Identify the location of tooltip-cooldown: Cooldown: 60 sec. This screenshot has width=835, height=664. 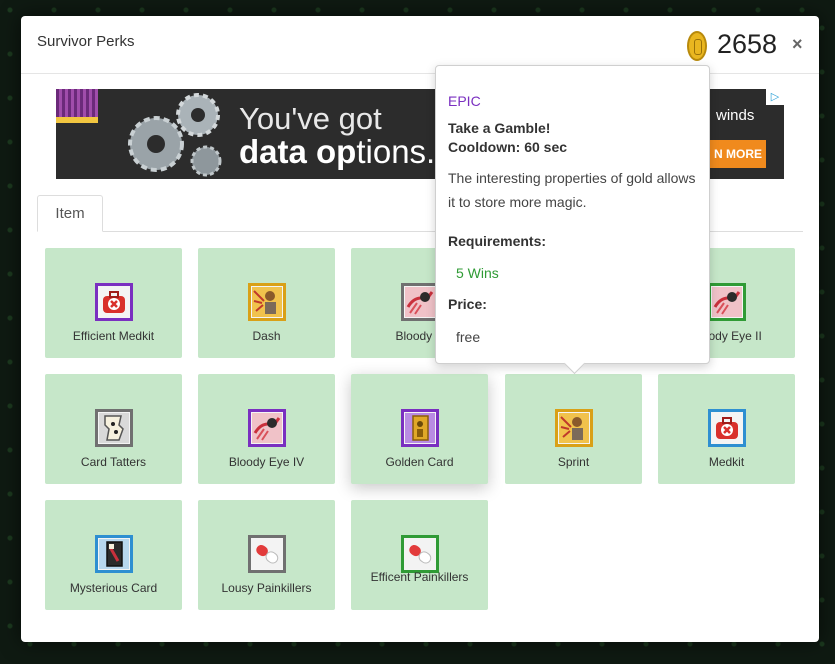
(508, 147).